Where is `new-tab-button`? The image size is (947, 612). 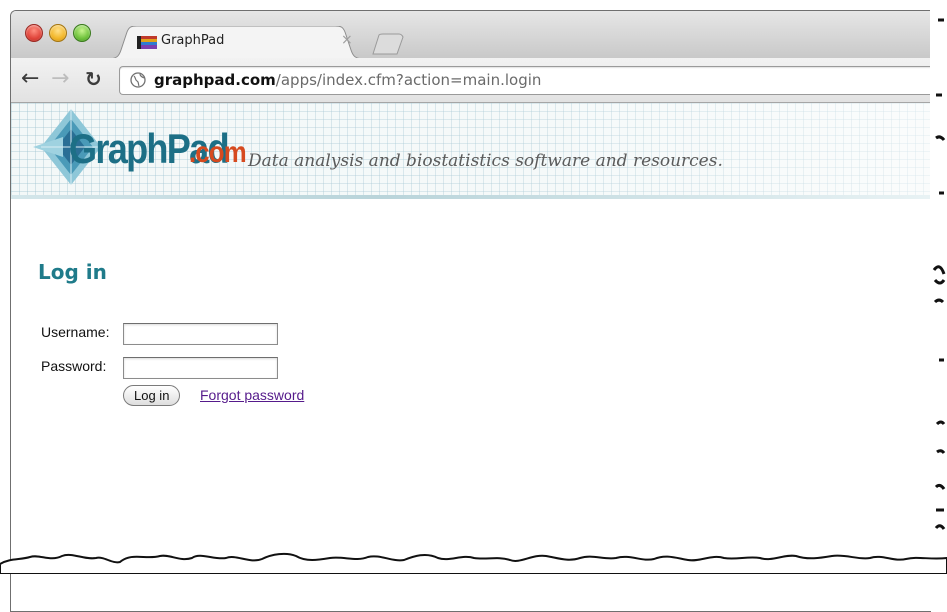 new-tab-button is located at coordinates (388, 44).